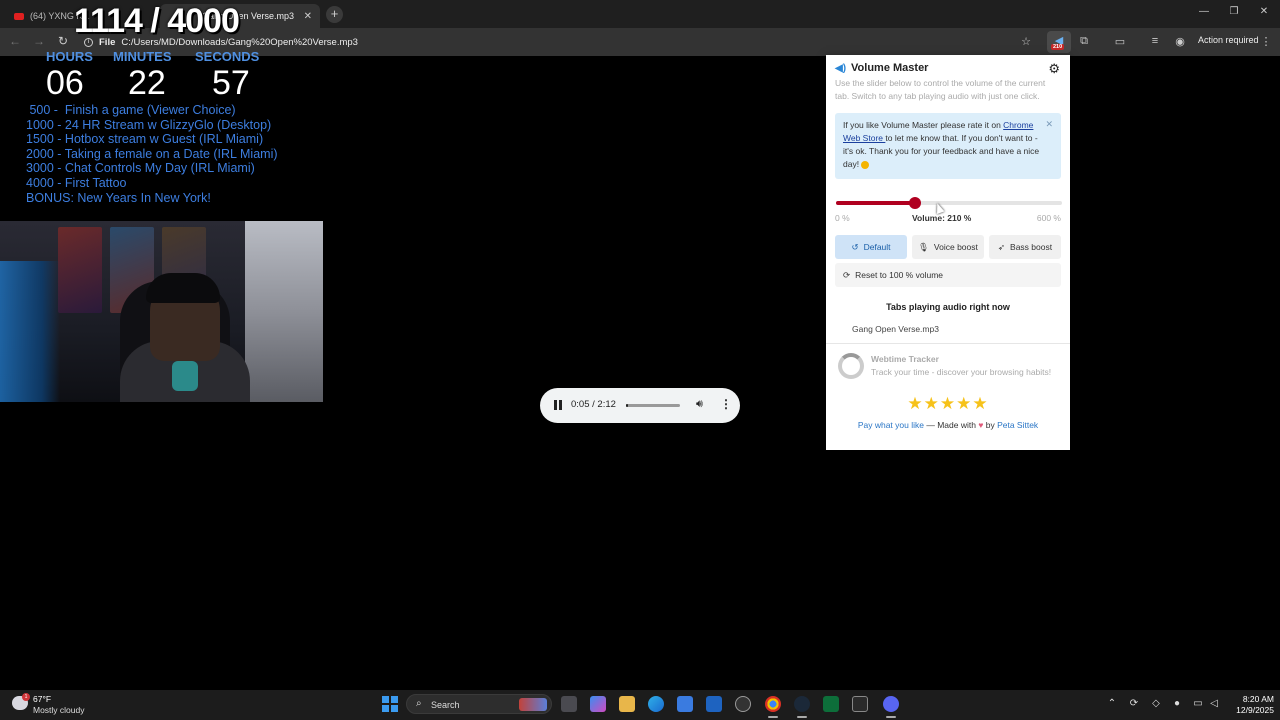 The image size is (1280, 720). I want to click on notice-close-icon: ✕, so click(1049, 124).